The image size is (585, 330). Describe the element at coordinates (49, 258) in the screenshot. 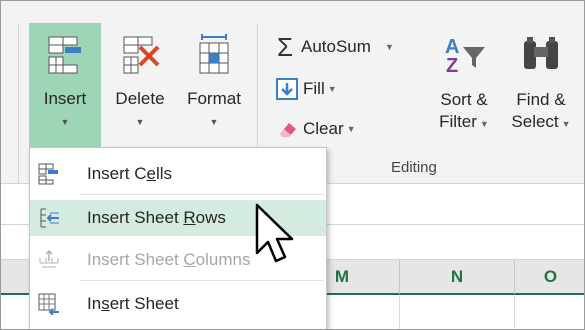

I see `insert-columns-icon` at that location.